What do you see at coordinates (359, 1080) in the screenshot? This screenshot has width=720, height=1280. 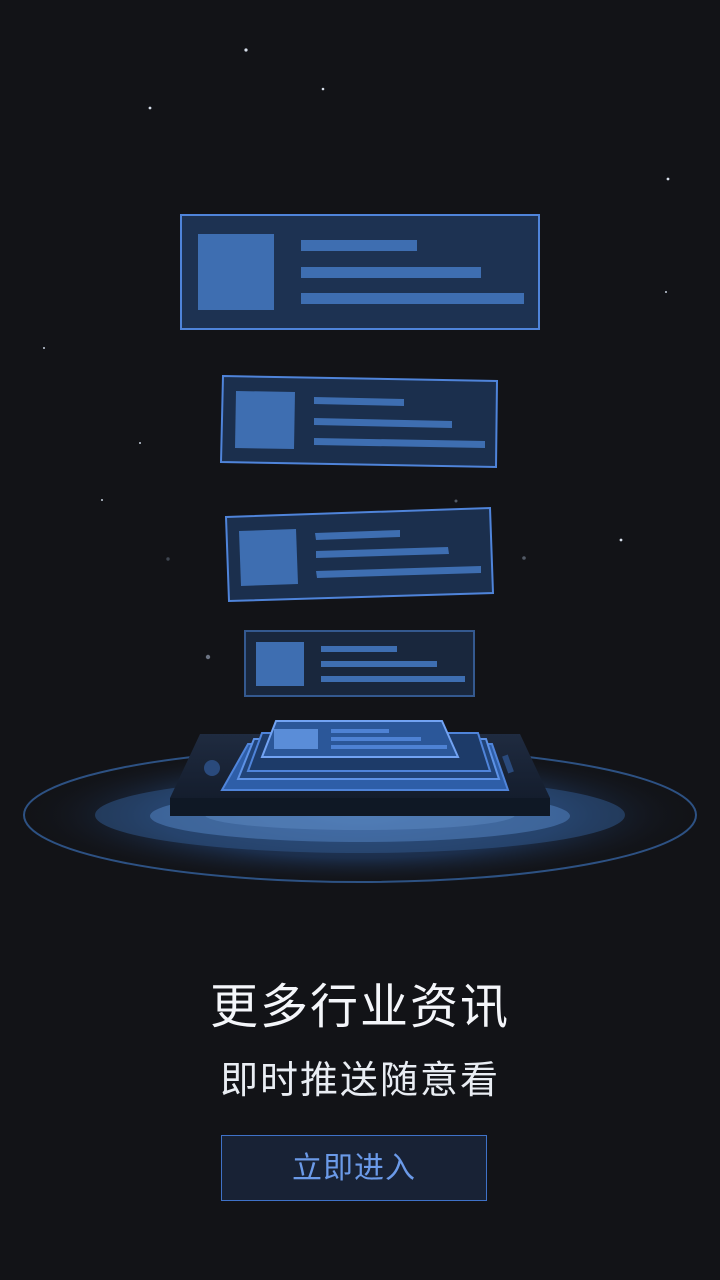 I see `onboarding-subtitle: 即时推送随意看` at bounding box center [359, 1080].